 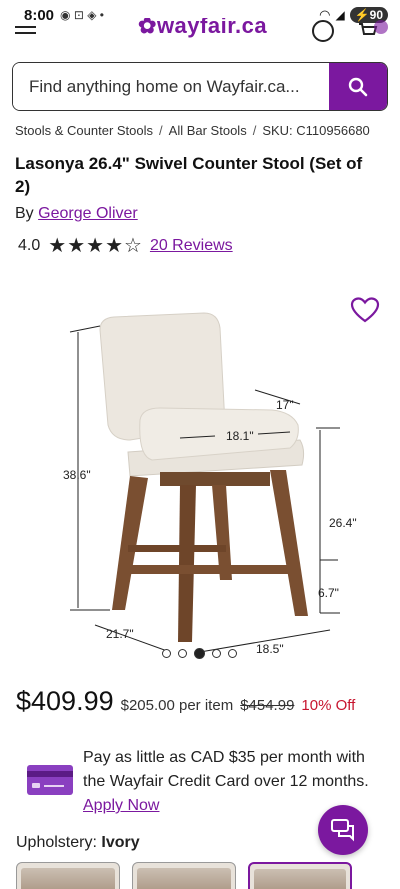 I want to click on breadcrumb-item-stools: Stools & Counter Stools, so click(x=84, y=130).